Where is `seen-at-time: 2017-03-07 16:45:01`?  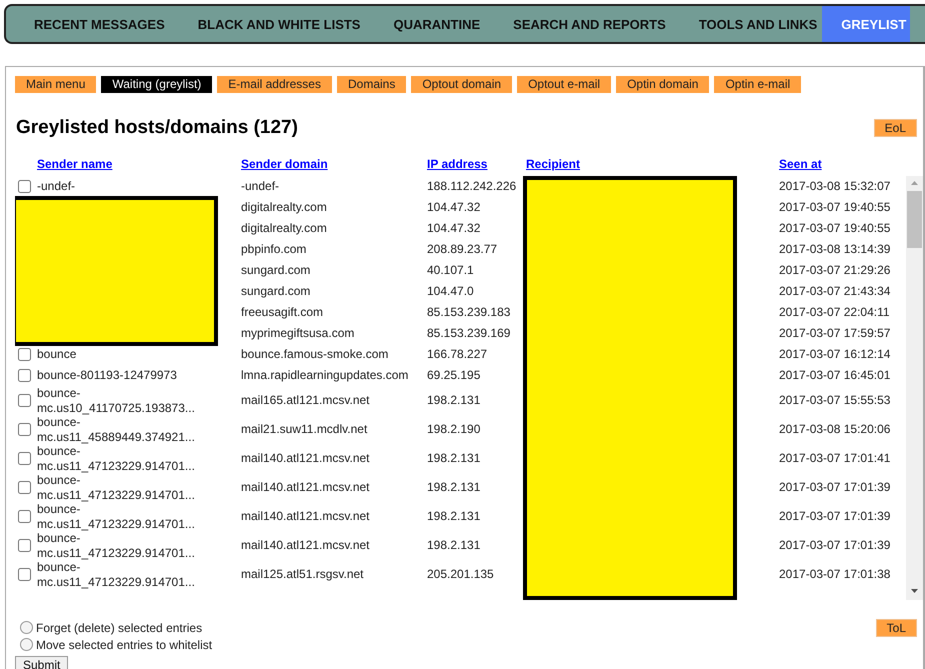
seen-at-time: 2017-03-07 16:45:01 is located at coordinates (835, 375).